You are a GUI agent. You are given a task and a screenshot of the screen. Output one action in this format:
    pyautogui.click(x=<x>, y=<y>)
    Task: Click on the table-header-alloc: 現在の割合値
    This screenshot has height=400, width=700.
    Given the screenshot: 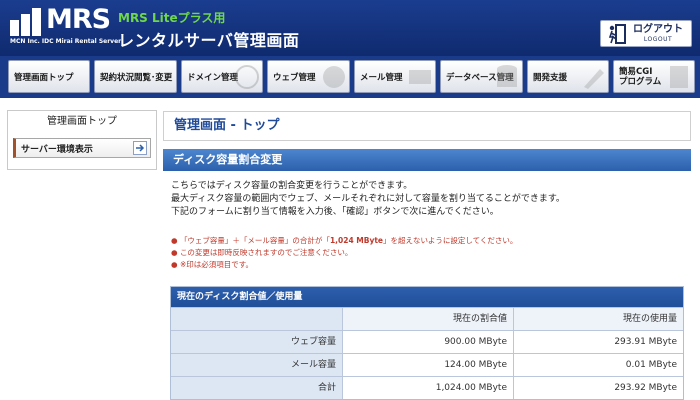 What is the action you would take?
    pyautogui.click(x=428, y=319)
    